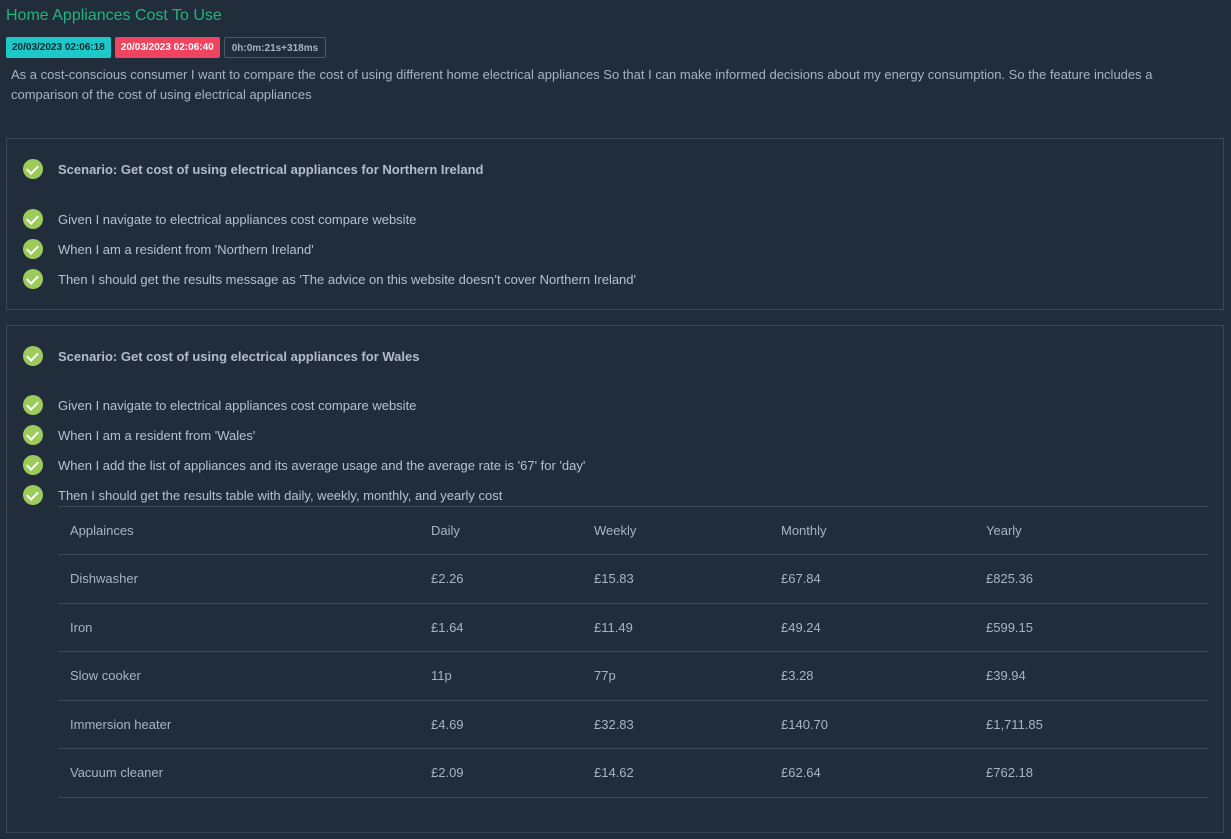  I want to click on cell-weekly: 77p, so click(675, 675).